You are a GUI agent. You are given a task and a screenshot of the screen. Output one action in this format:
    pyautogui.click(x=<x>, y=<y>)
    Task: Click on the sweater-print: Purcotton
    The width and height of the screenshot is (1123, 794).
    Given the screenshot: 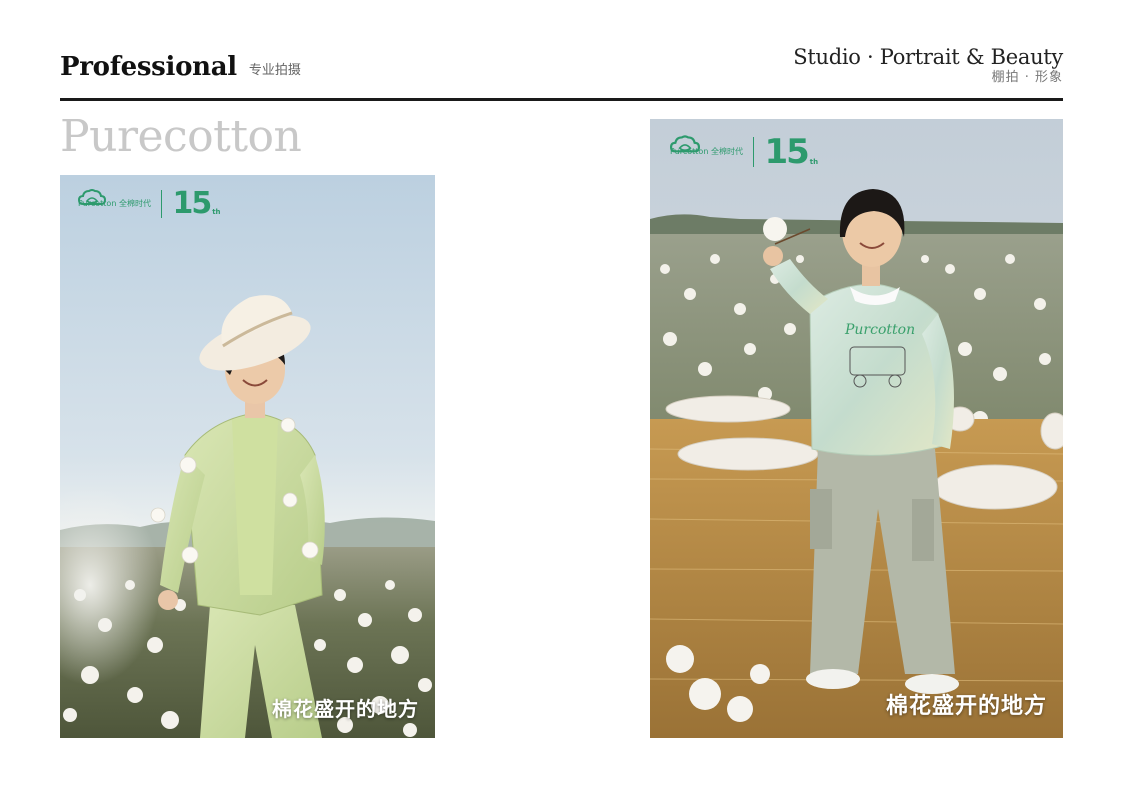 What is the action you would take?
    pyautogui.click(x=879, y=330)
    